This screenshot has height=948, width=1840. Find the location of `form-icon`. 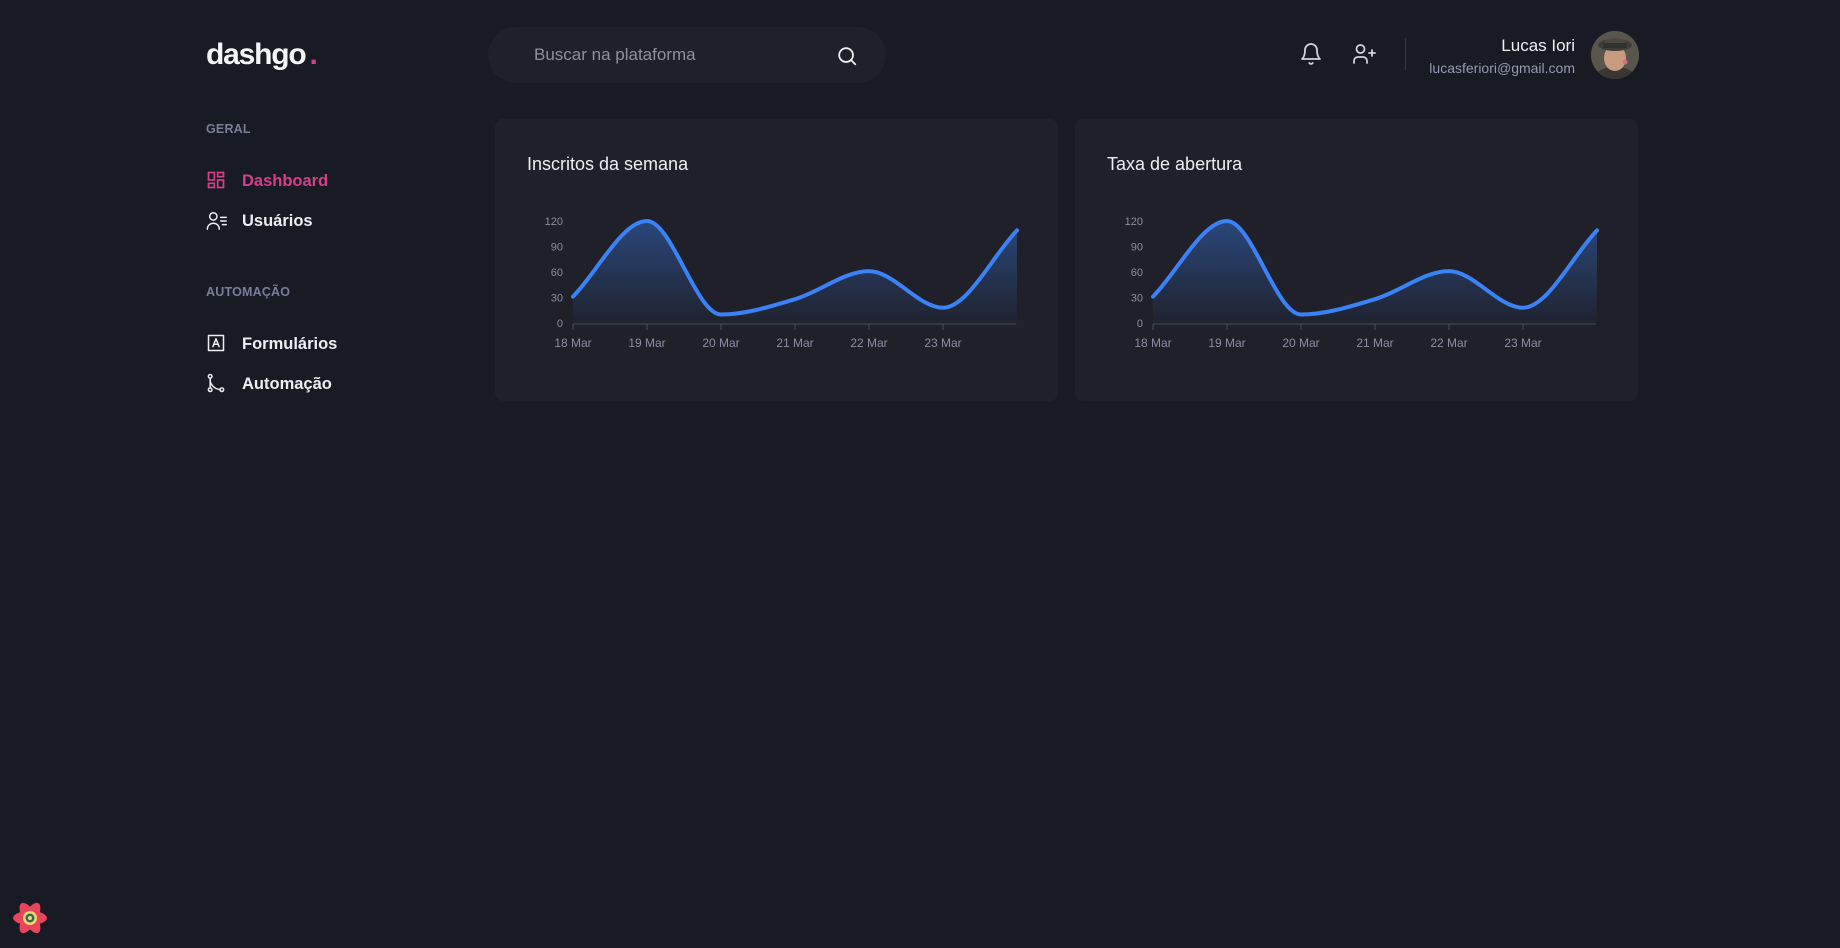

form-icon is located at coordinates (217, 344).